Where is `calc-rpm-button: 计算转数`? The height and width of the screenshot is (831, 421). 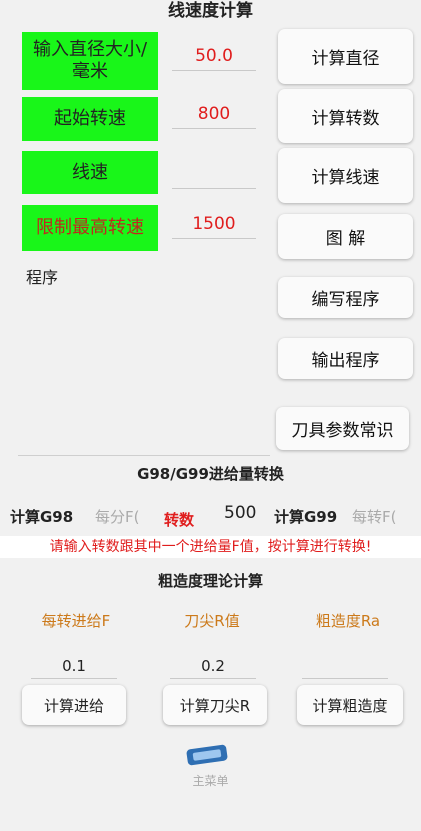 calc-rpm-button: 计算转数 is located at coordinates (345, 116).